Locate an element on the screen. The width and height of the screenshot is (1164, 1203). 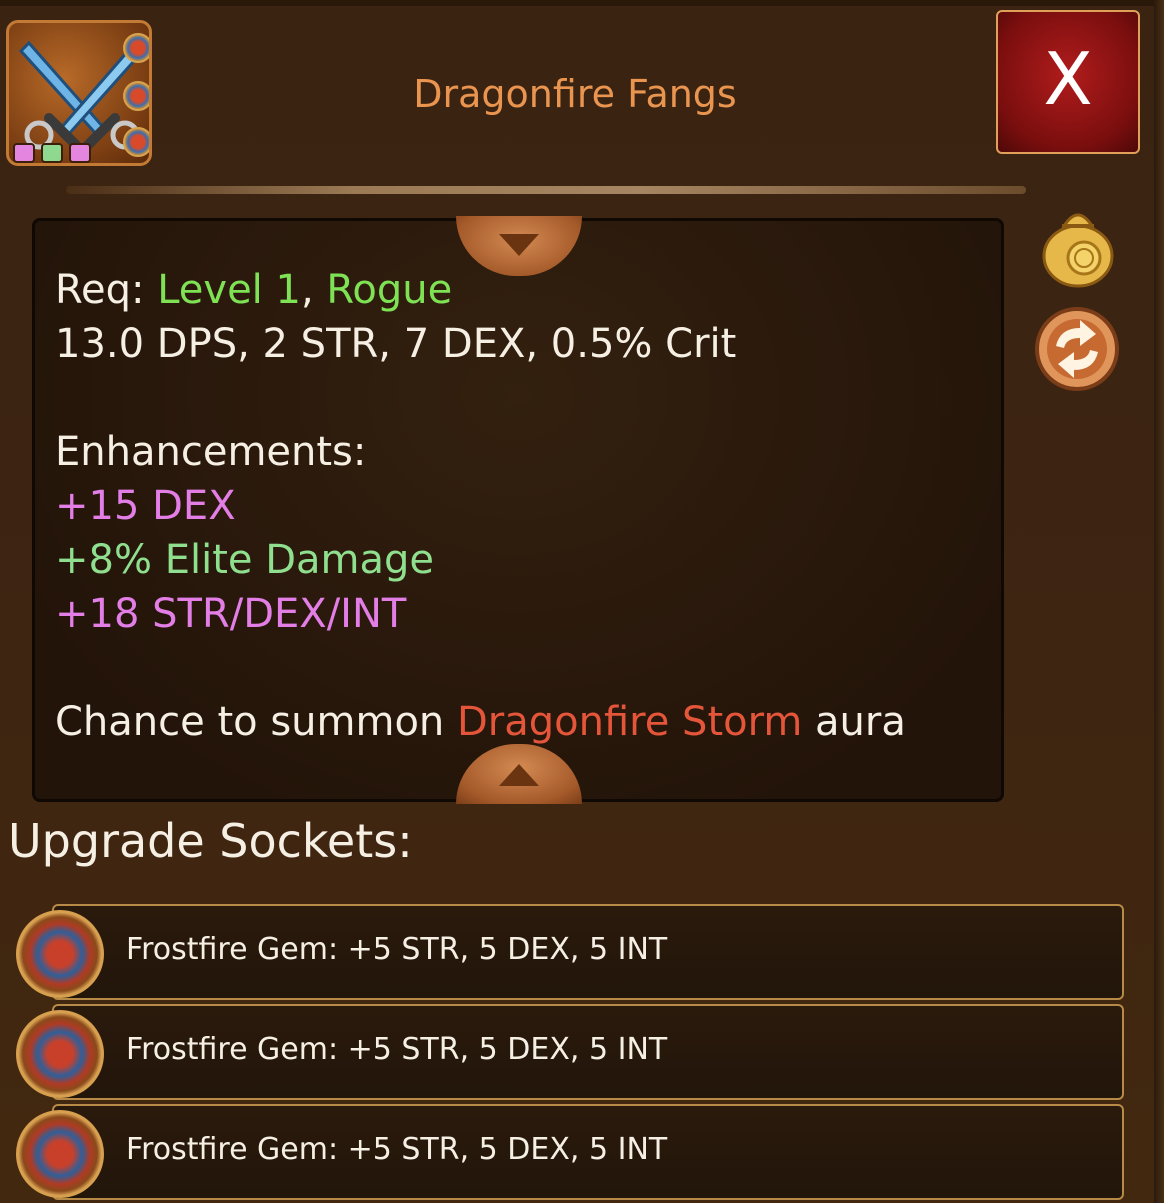
req-level: Level 1 is located at coordinates (229, 290).